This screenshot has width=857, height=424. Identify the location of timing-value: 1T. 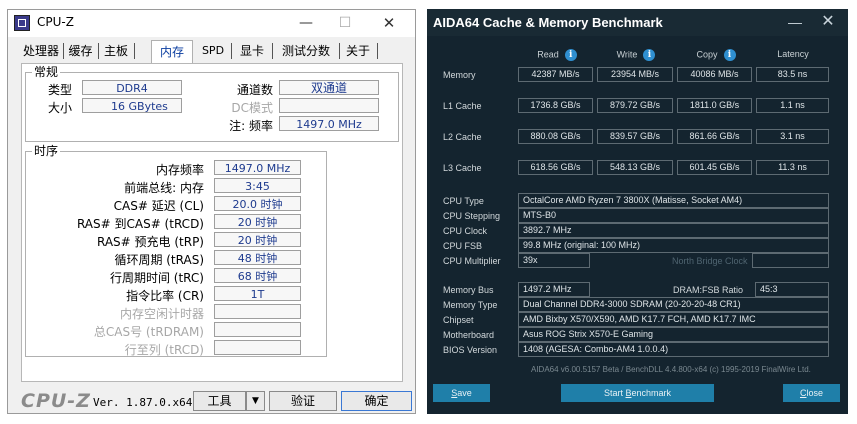
(257, 293).